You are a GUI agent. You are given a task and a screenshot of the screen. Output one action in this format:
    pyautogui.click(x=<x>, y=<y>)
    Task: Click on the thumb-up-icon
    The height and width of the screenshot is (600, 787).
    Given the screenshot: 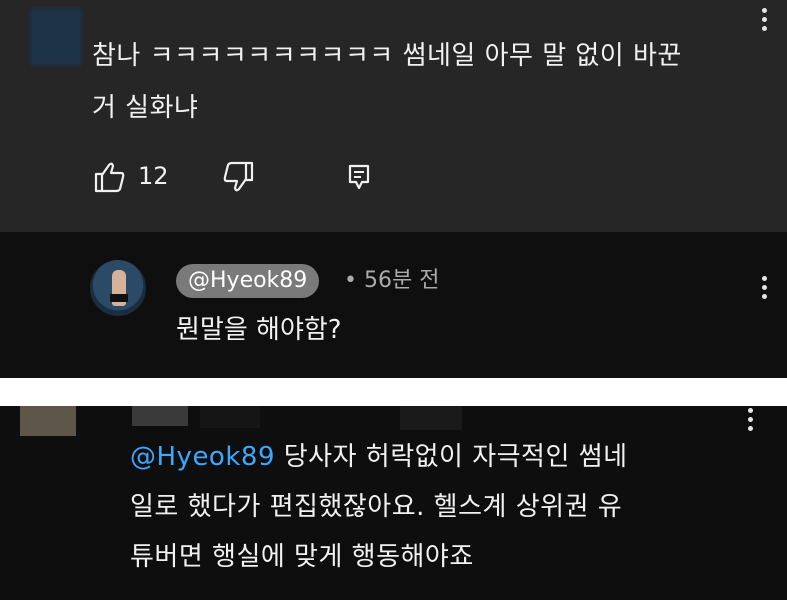 What is the action you would take?
    pyautogui.click(x=109, y=177)
    